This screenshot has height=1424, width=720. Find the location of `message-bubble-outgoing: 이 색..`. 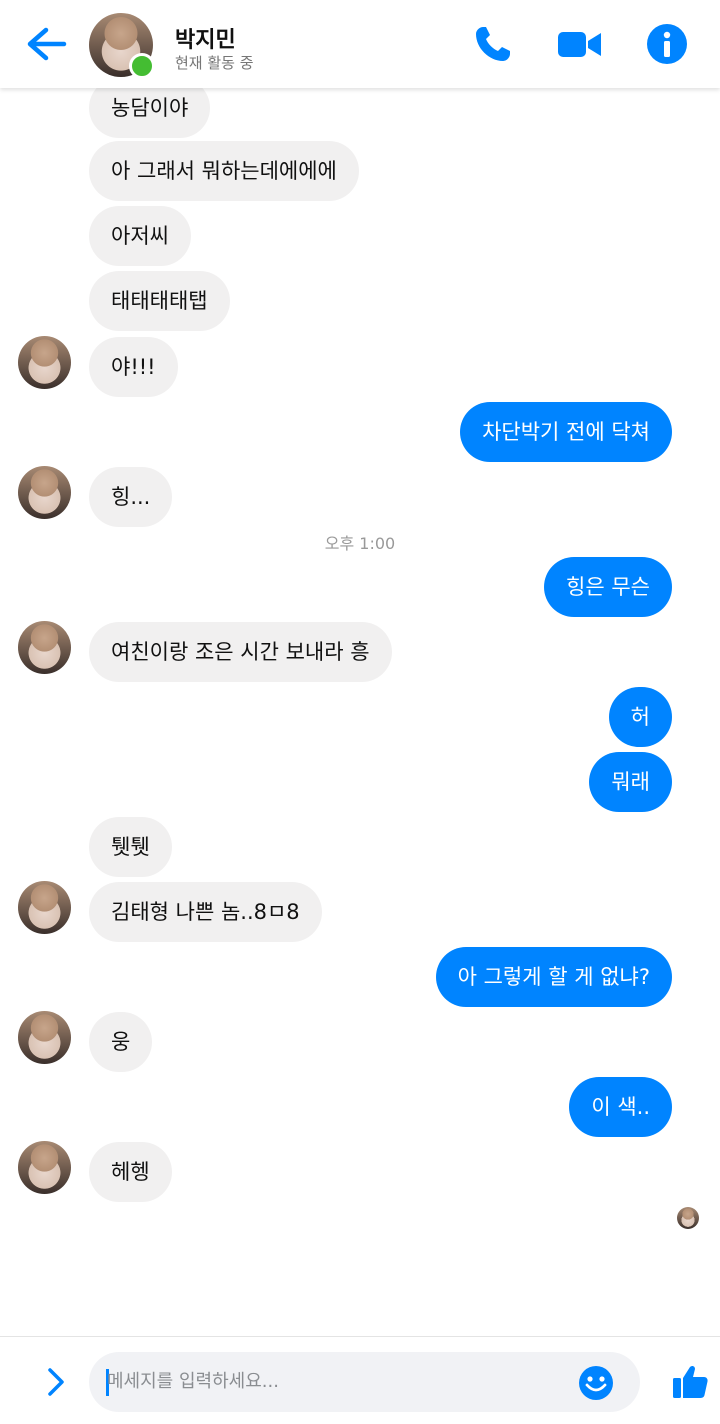

message-bubble-outgoing: 이 색.. is located at coordinates (620, 1107).